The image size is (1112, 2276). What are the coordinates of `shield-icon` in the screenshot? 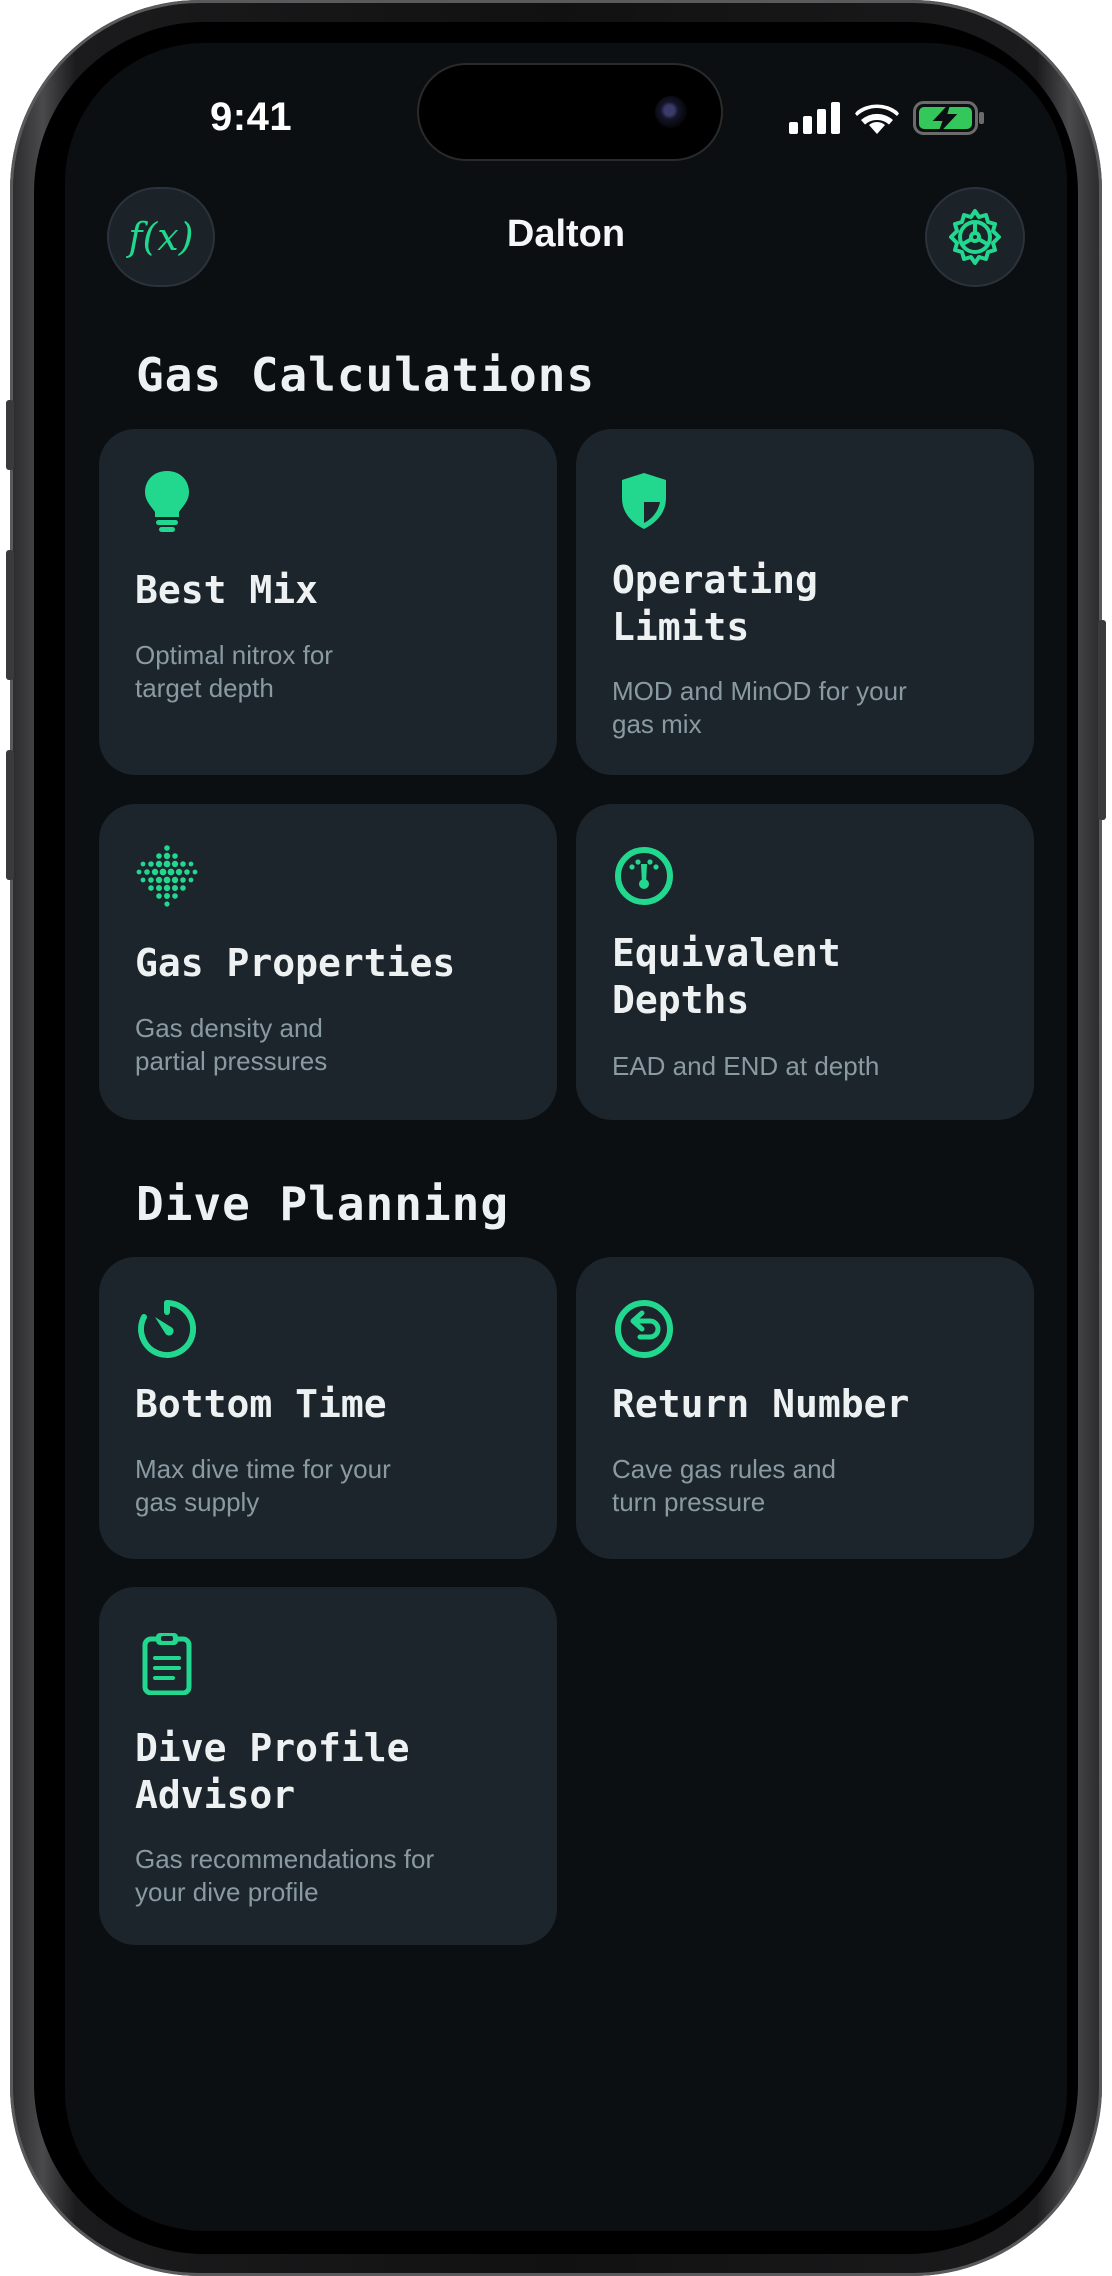 It's located at (644, 501).